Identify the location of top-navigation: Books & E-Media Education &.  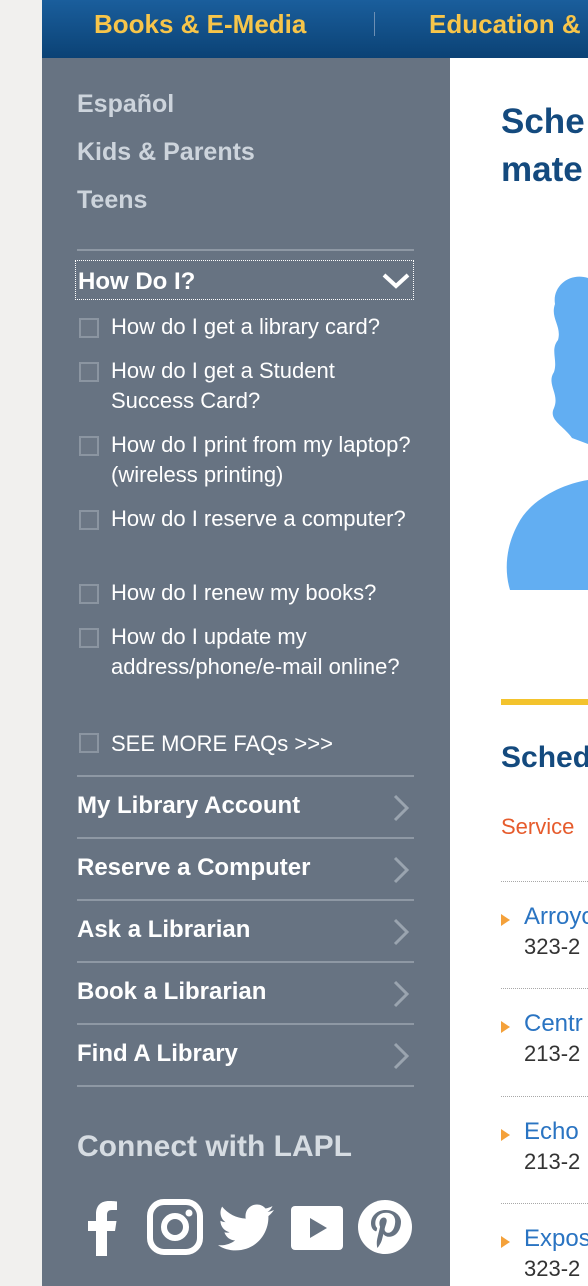
(315, 29).